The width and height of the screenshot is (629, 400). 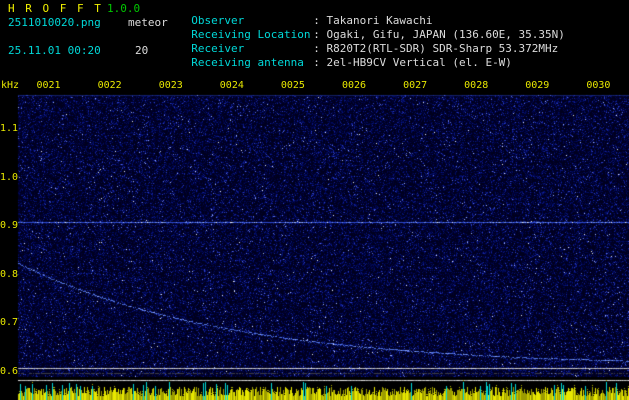 What do you see at coordinates (292, 85) in the screenshot?
I see `time-tick-label: 0025` at bounding box center [292, 85].